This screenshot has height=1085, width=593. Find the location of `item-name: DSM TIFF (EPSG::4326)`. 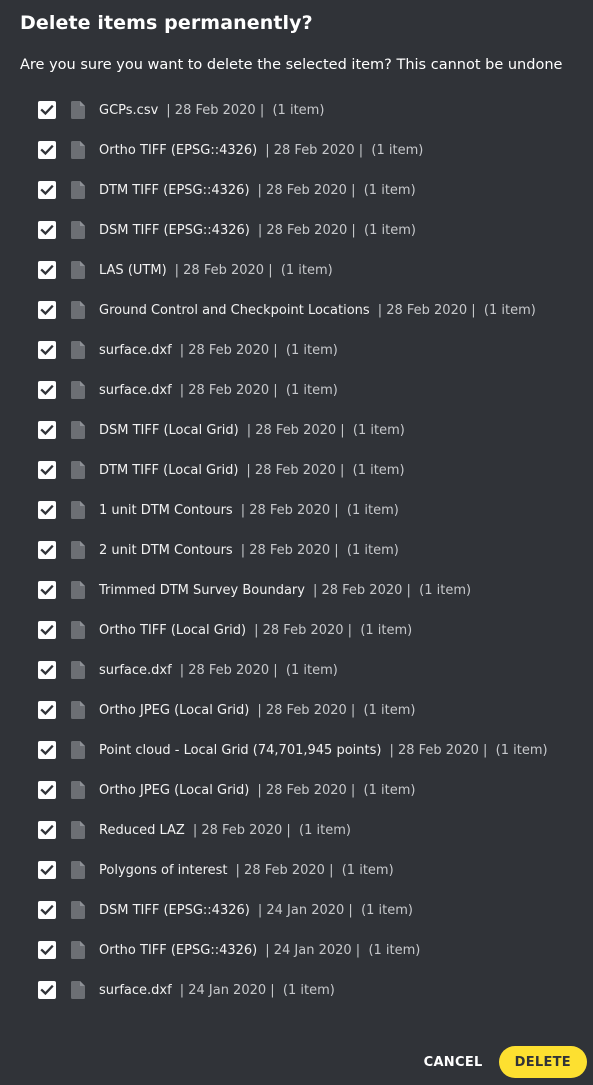

item-name: DSM TIFF (EPSG::4326) is located at coordinates (174, 230).